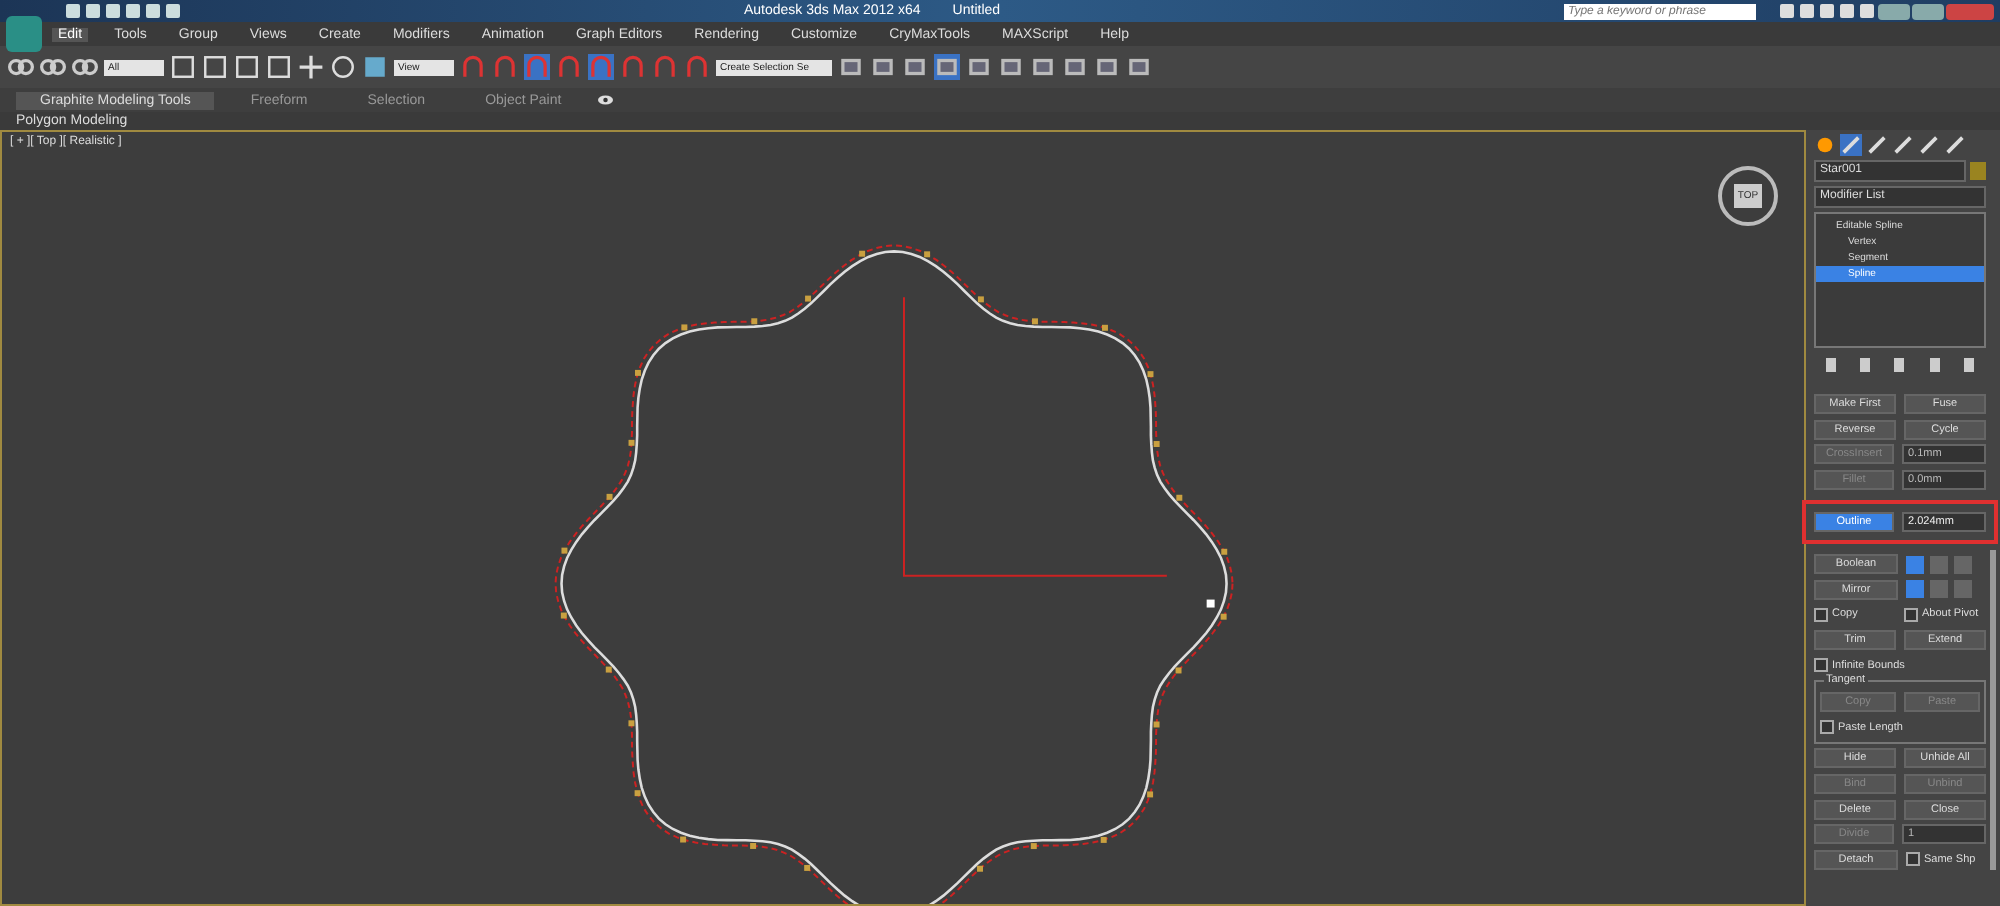 This screenshot has height=906, width=2000. Describe the element at coordinates (1978, 171) in the screenshot. I see `object-color-swatch` at that location.